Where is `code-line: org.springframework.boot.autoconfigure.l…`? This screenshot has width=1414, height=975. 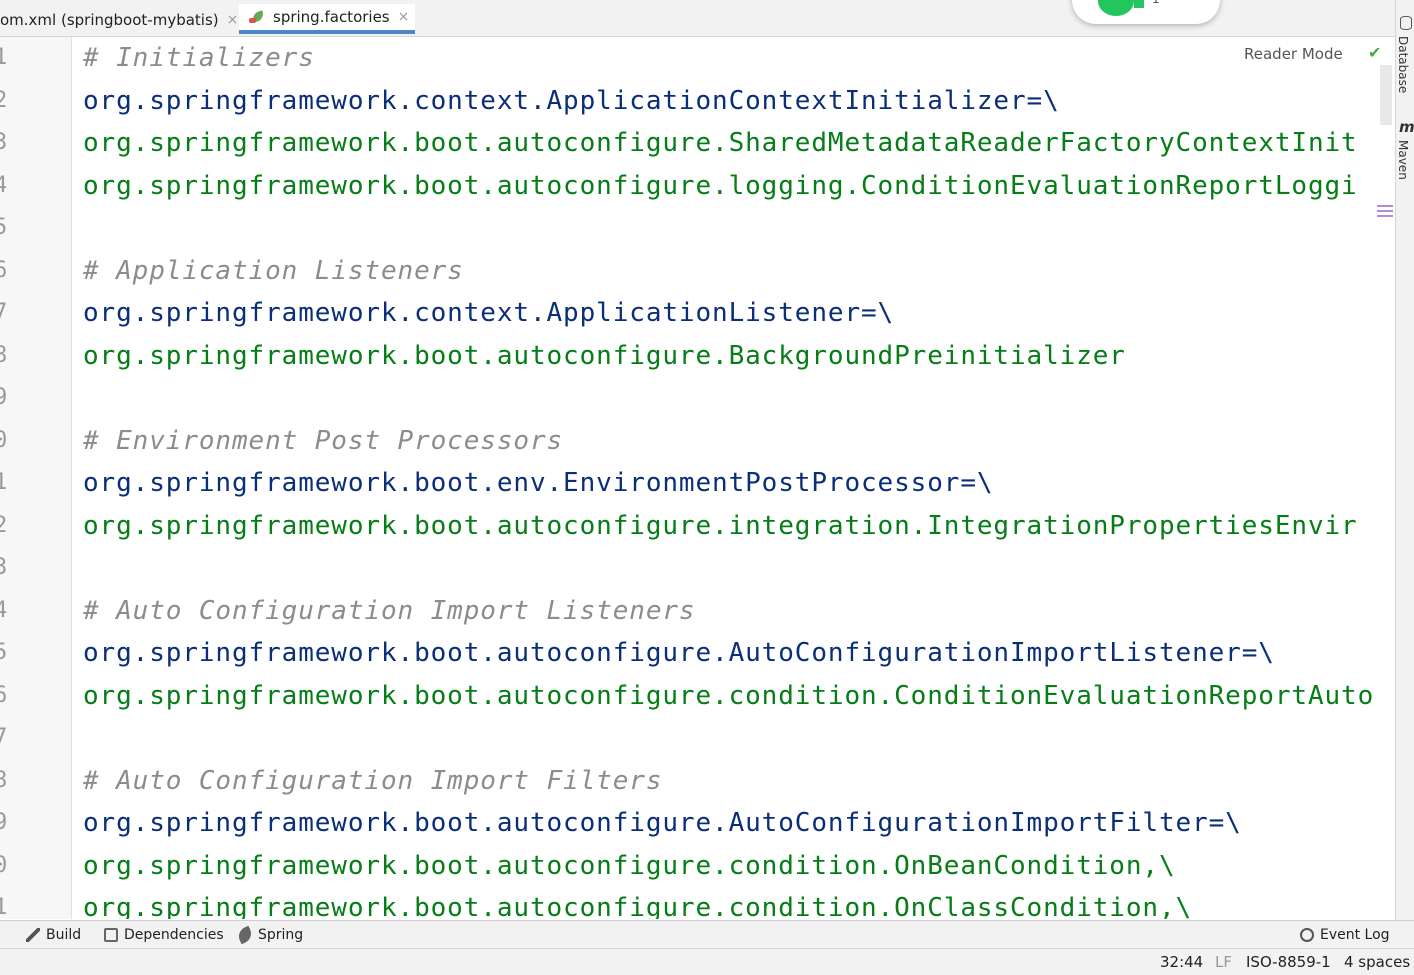
code-line: org.springframework.boot.autoconfigure.l… is located at coordinates (720, 186).